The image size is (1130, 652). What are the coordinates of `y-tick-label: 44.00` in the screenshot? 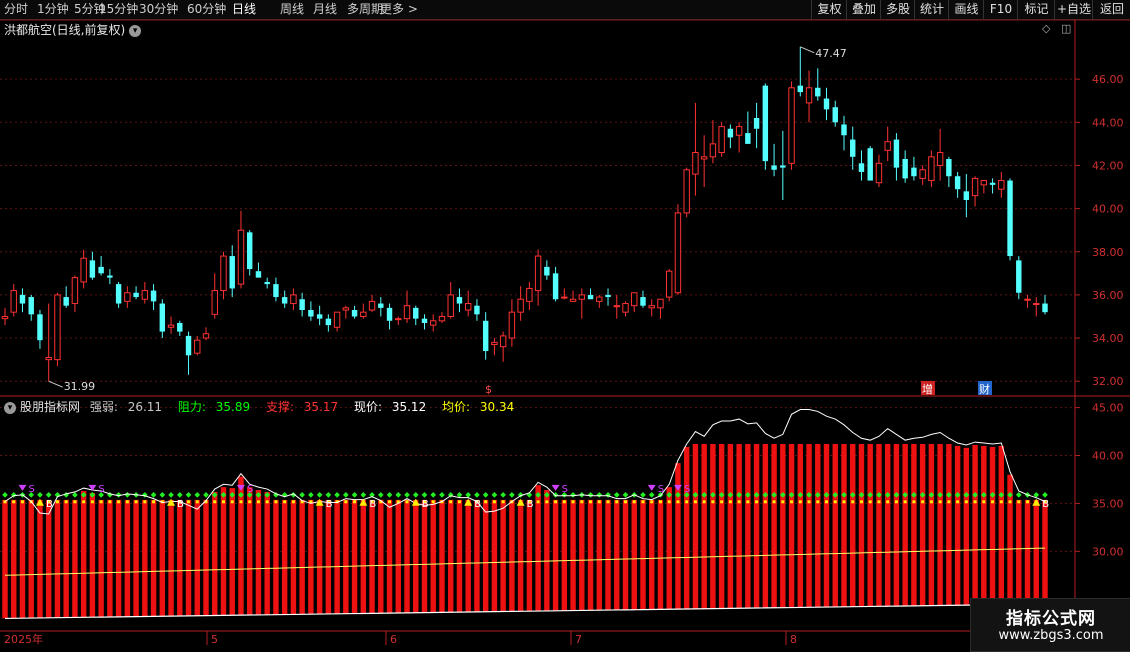 It's located at (1108, 122).